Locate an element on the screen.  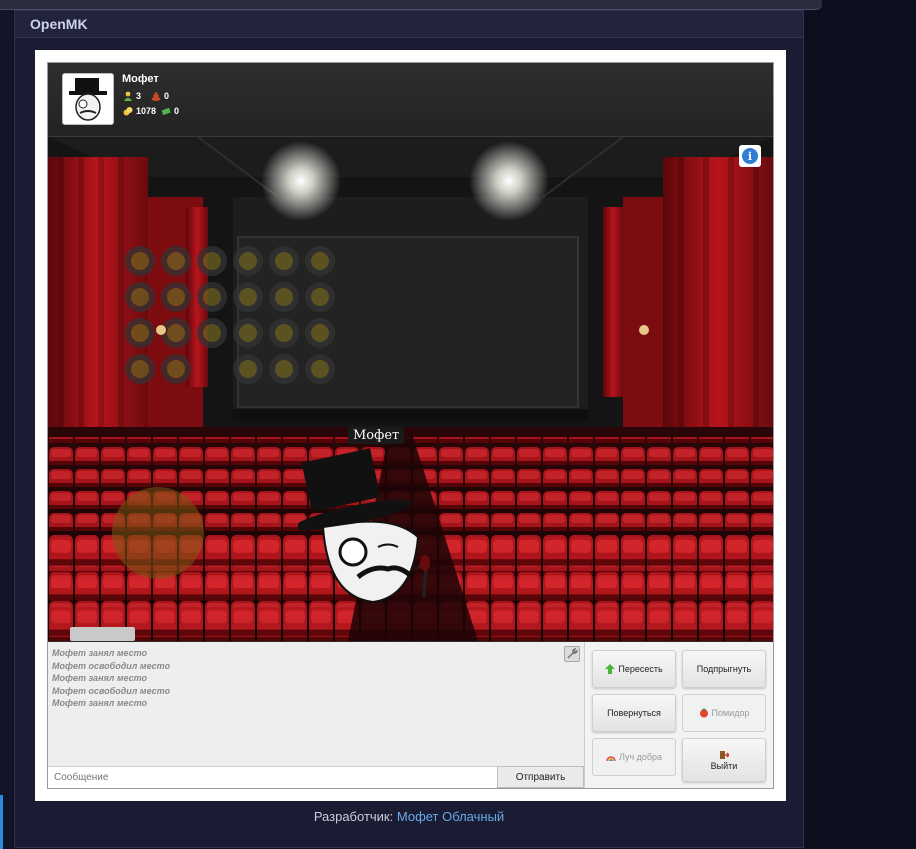
message-input is located at coordinates (272, 777).